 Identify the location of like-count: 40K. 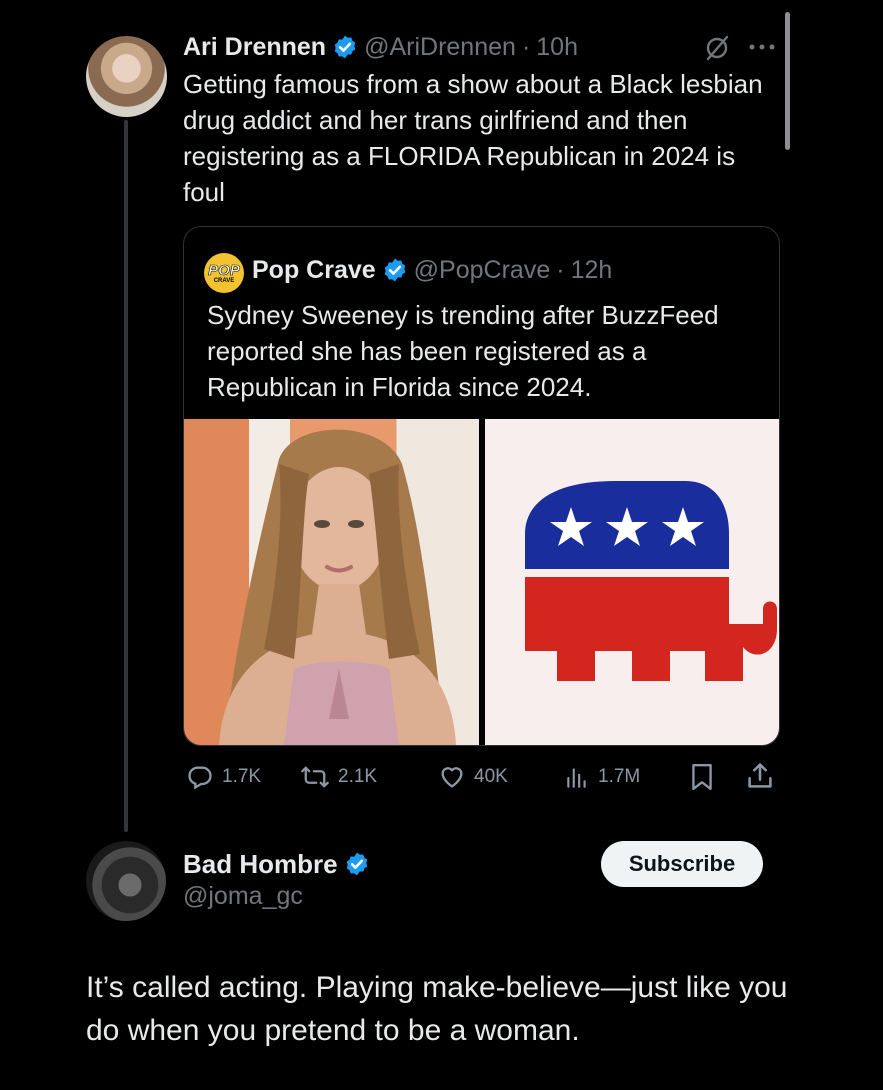
(491, 776).